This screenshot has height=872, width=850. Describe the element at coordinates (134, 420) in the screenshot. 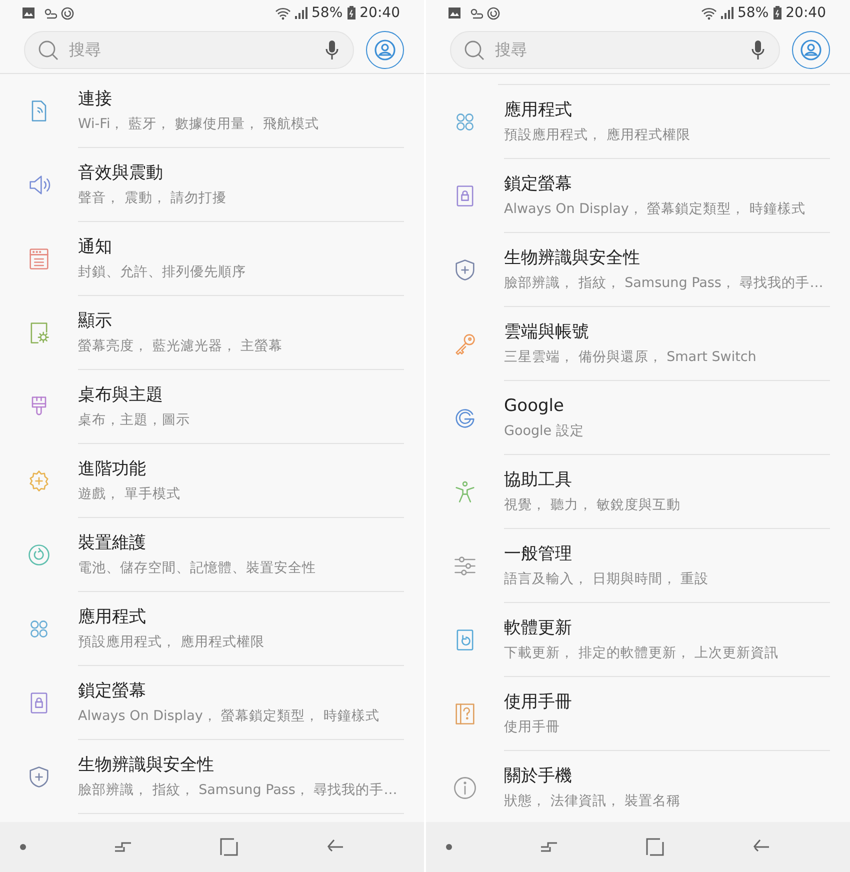

I see `item-subtitle: 桌布，主題，圖示` at that location.